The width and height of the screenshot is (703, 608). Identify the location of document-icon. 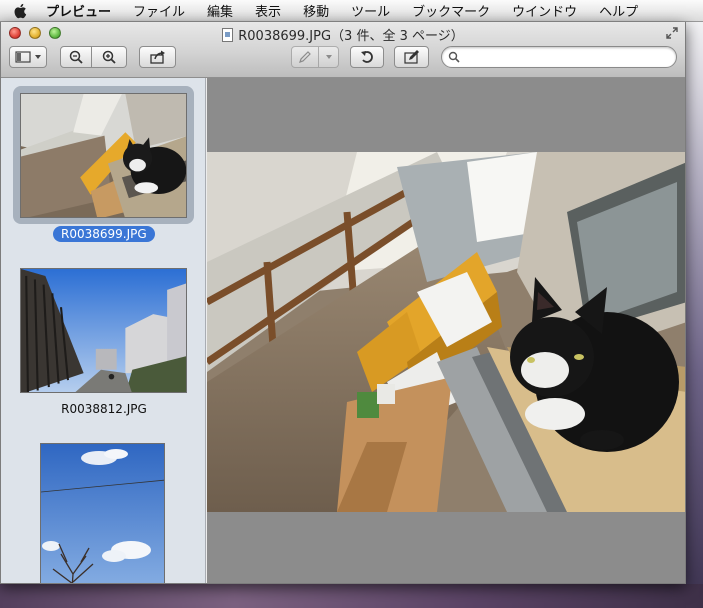
(228, 34).